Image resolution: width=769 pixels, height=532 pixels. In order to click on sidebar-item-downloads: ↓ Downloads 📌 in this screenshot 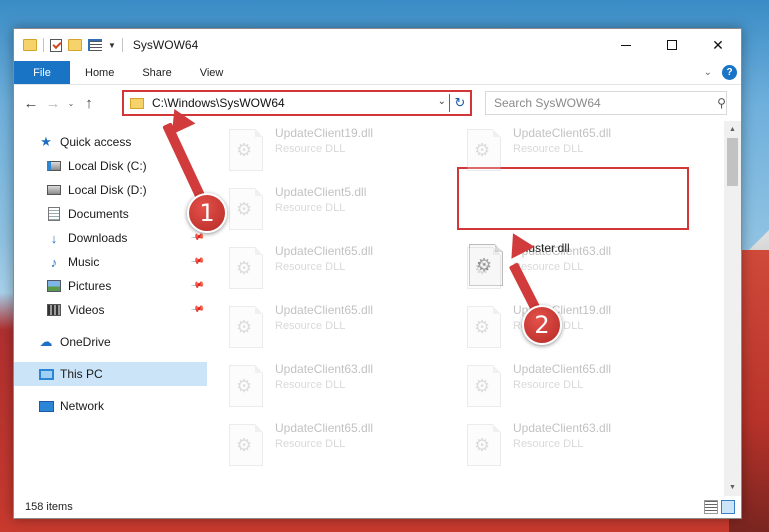, I will do `click(110, 238)`.